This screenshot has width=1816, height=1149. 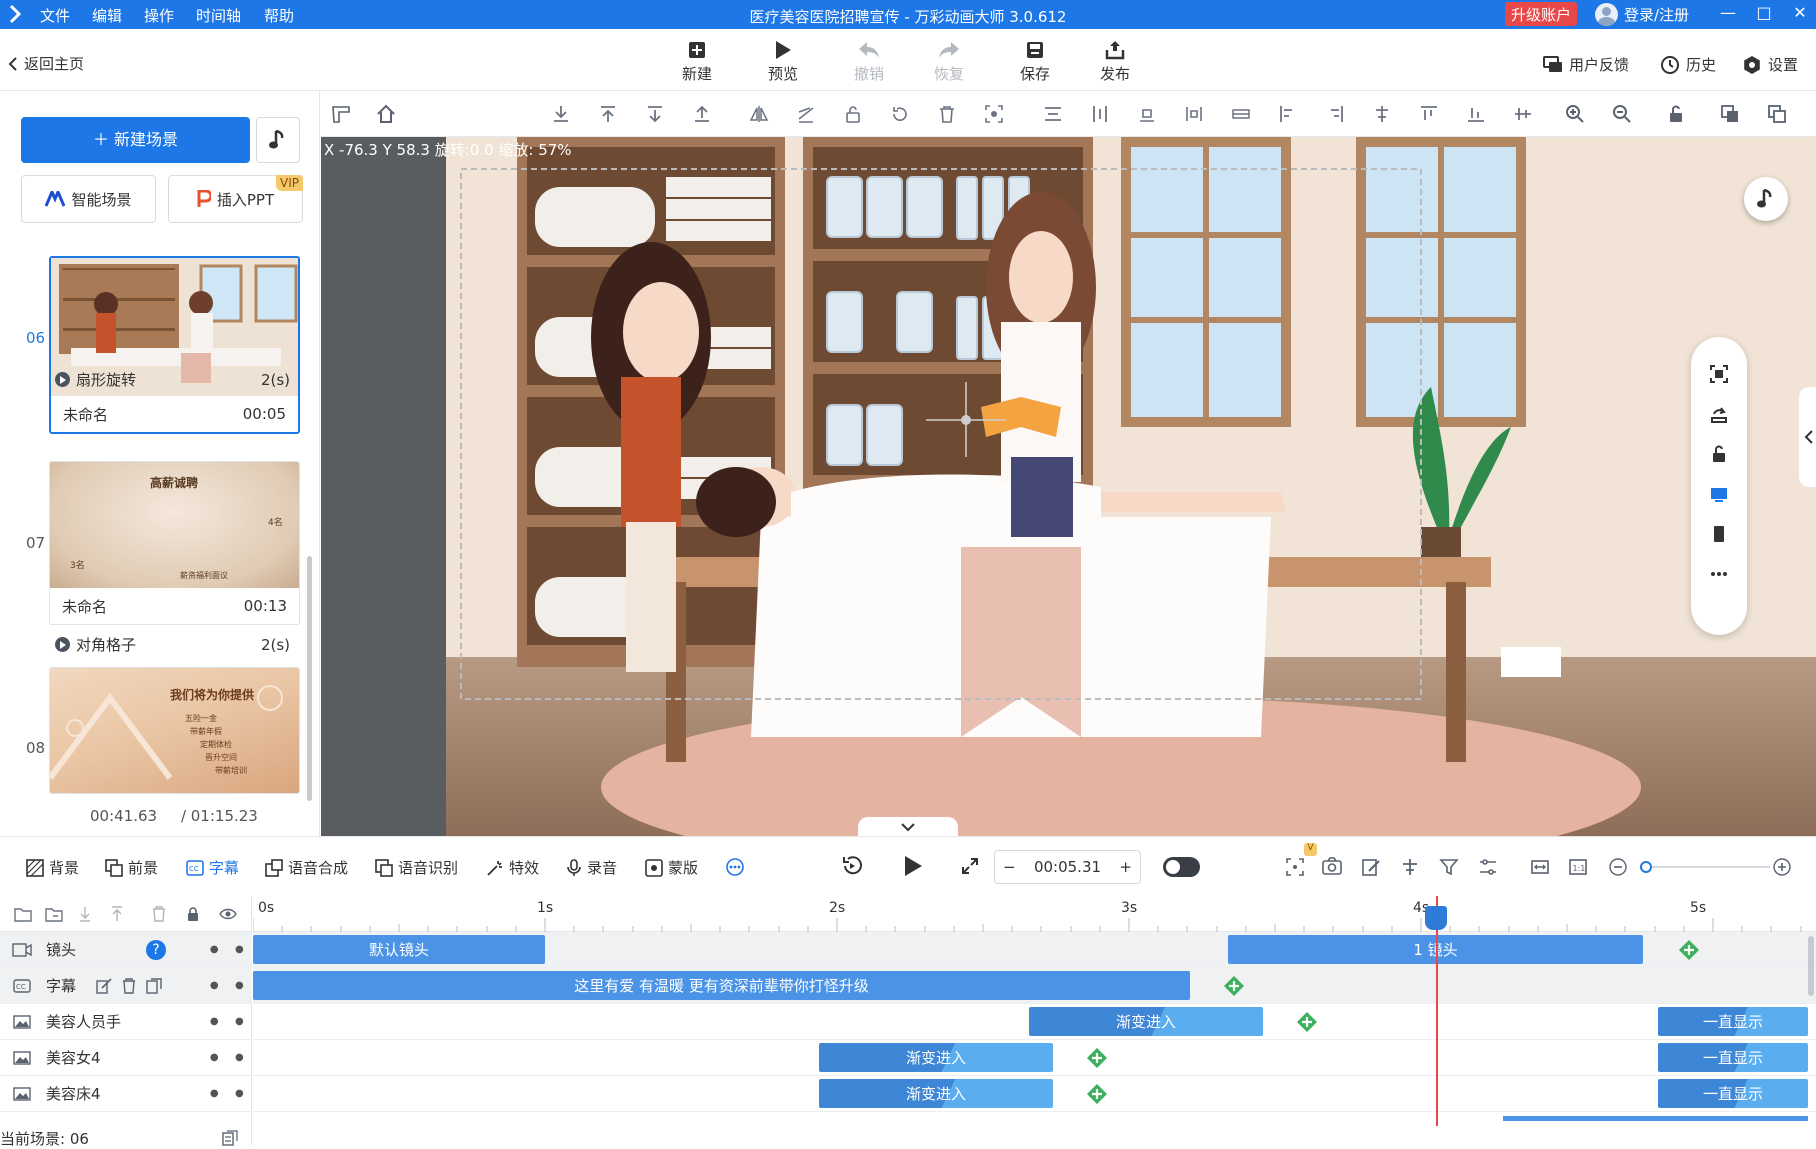 I want to click on background-music-button, so click(x=278, y=140).